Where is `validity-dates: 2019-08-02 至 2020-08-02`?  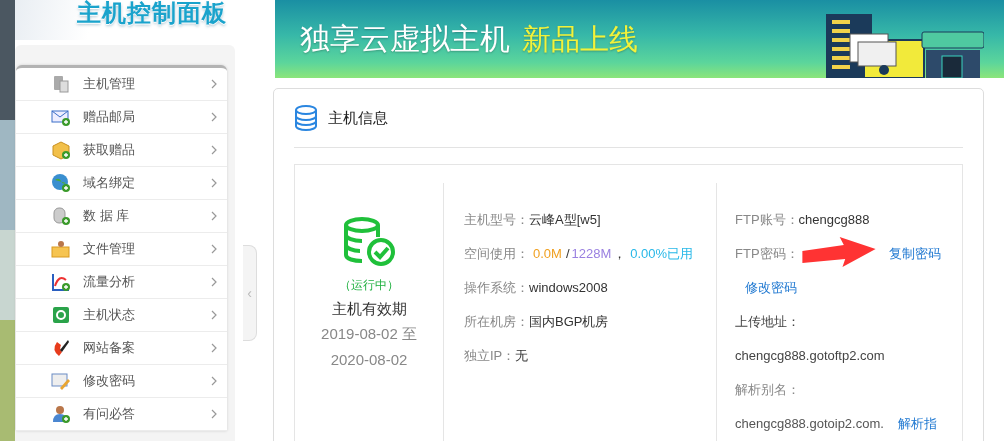
validity-dates: 2019-08-02 至 2020-08-02 is located at coordinates (369, 347).